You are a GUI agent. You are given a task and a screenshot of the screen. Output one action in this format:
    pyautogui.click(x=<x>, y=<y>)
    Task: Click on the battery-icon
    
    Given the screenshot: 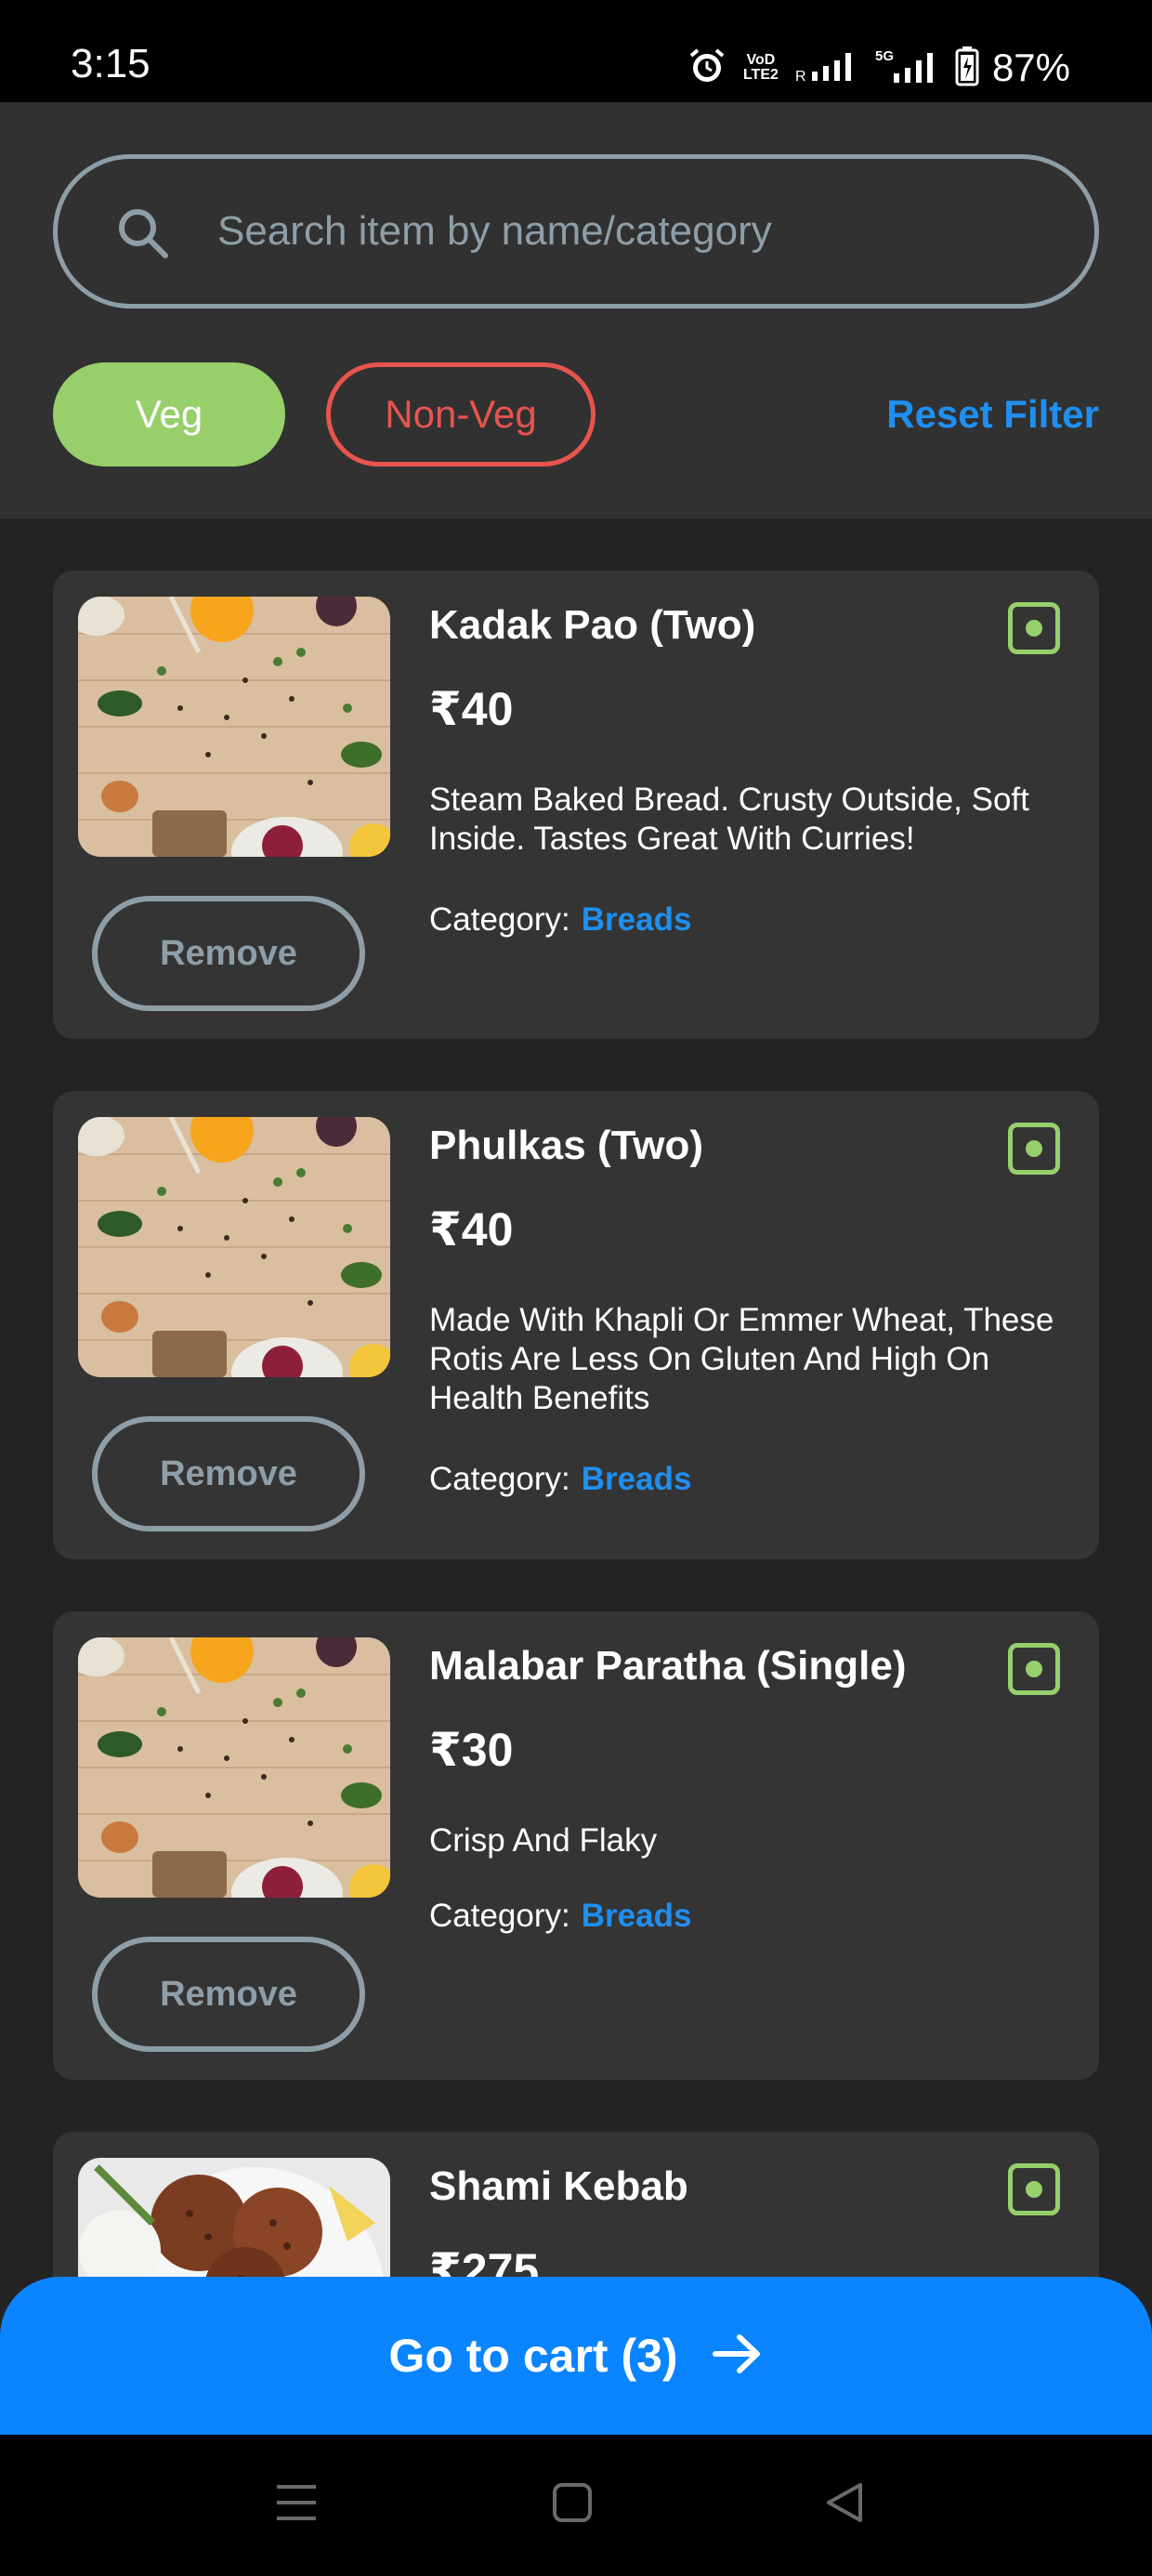 What is the action you would take?
    pyautogui.click(x=967, y=68)
    